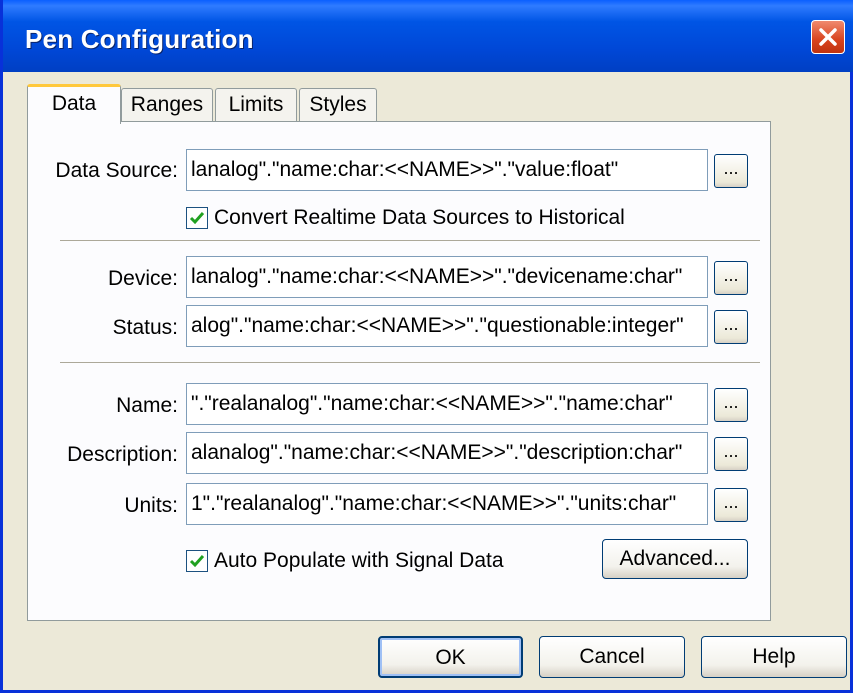 Image resolution: width=853 pixels, height=693 pixels. I want to click on convert-realtime-checkbox, so click(197, 218).